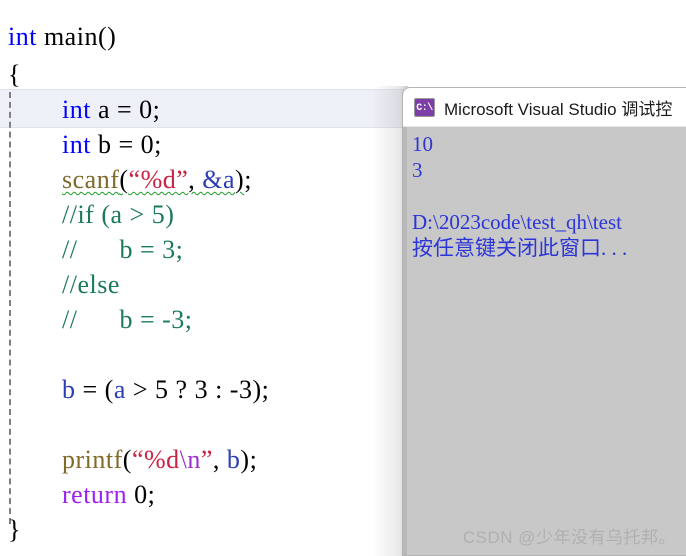 This screenshot has height=556, width=686. I want to click on code-token: (), so click(107, 36).